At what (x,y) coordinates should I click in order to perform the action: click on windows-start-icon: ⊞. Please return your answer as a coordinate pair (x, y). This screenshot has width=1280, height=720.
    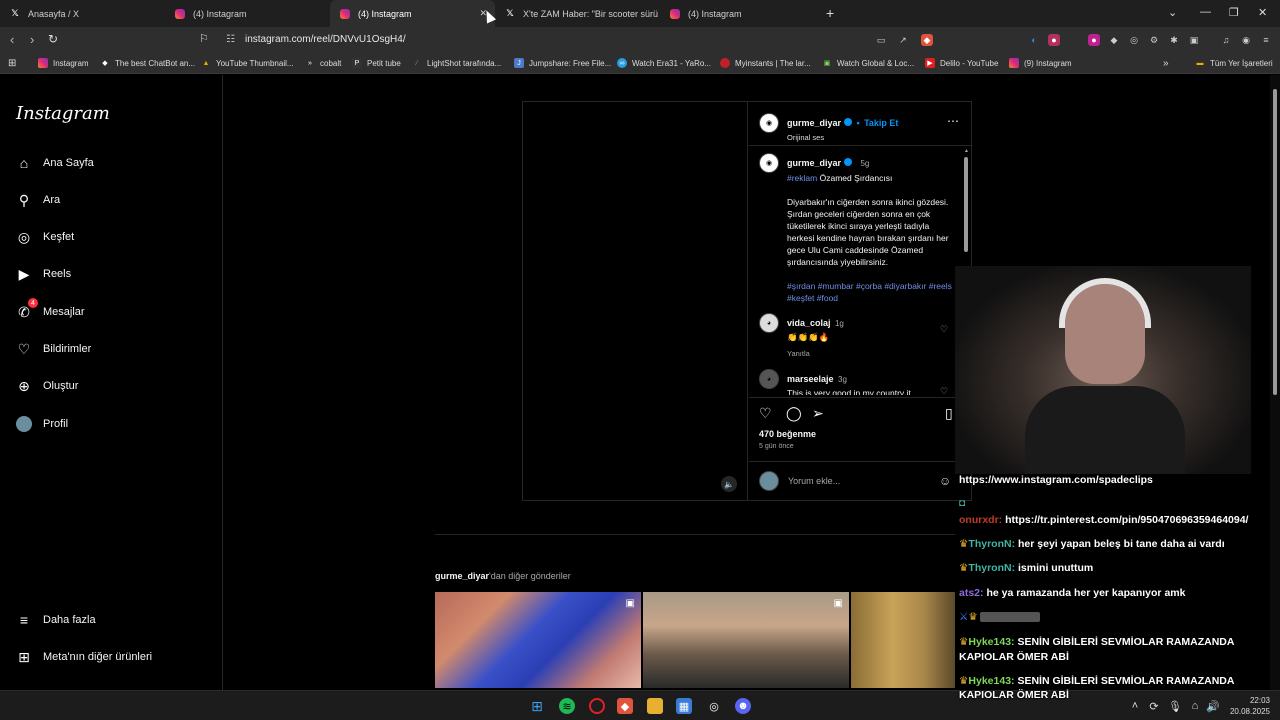
    Looking at the image, I should click on (537, 706).